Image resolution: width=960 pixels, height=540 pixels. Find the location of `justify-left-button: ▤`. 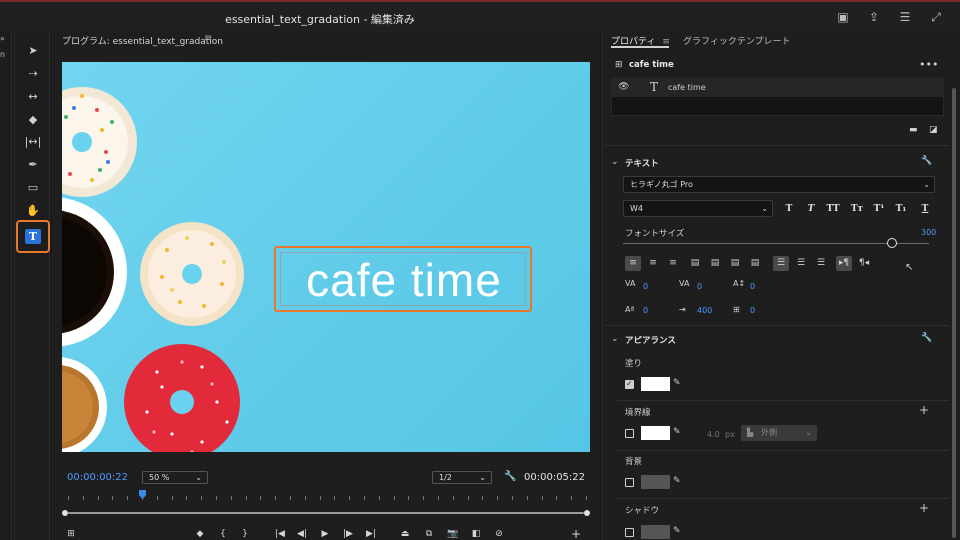

justify-left-button: ▤ is located at coordinates (695, 263).